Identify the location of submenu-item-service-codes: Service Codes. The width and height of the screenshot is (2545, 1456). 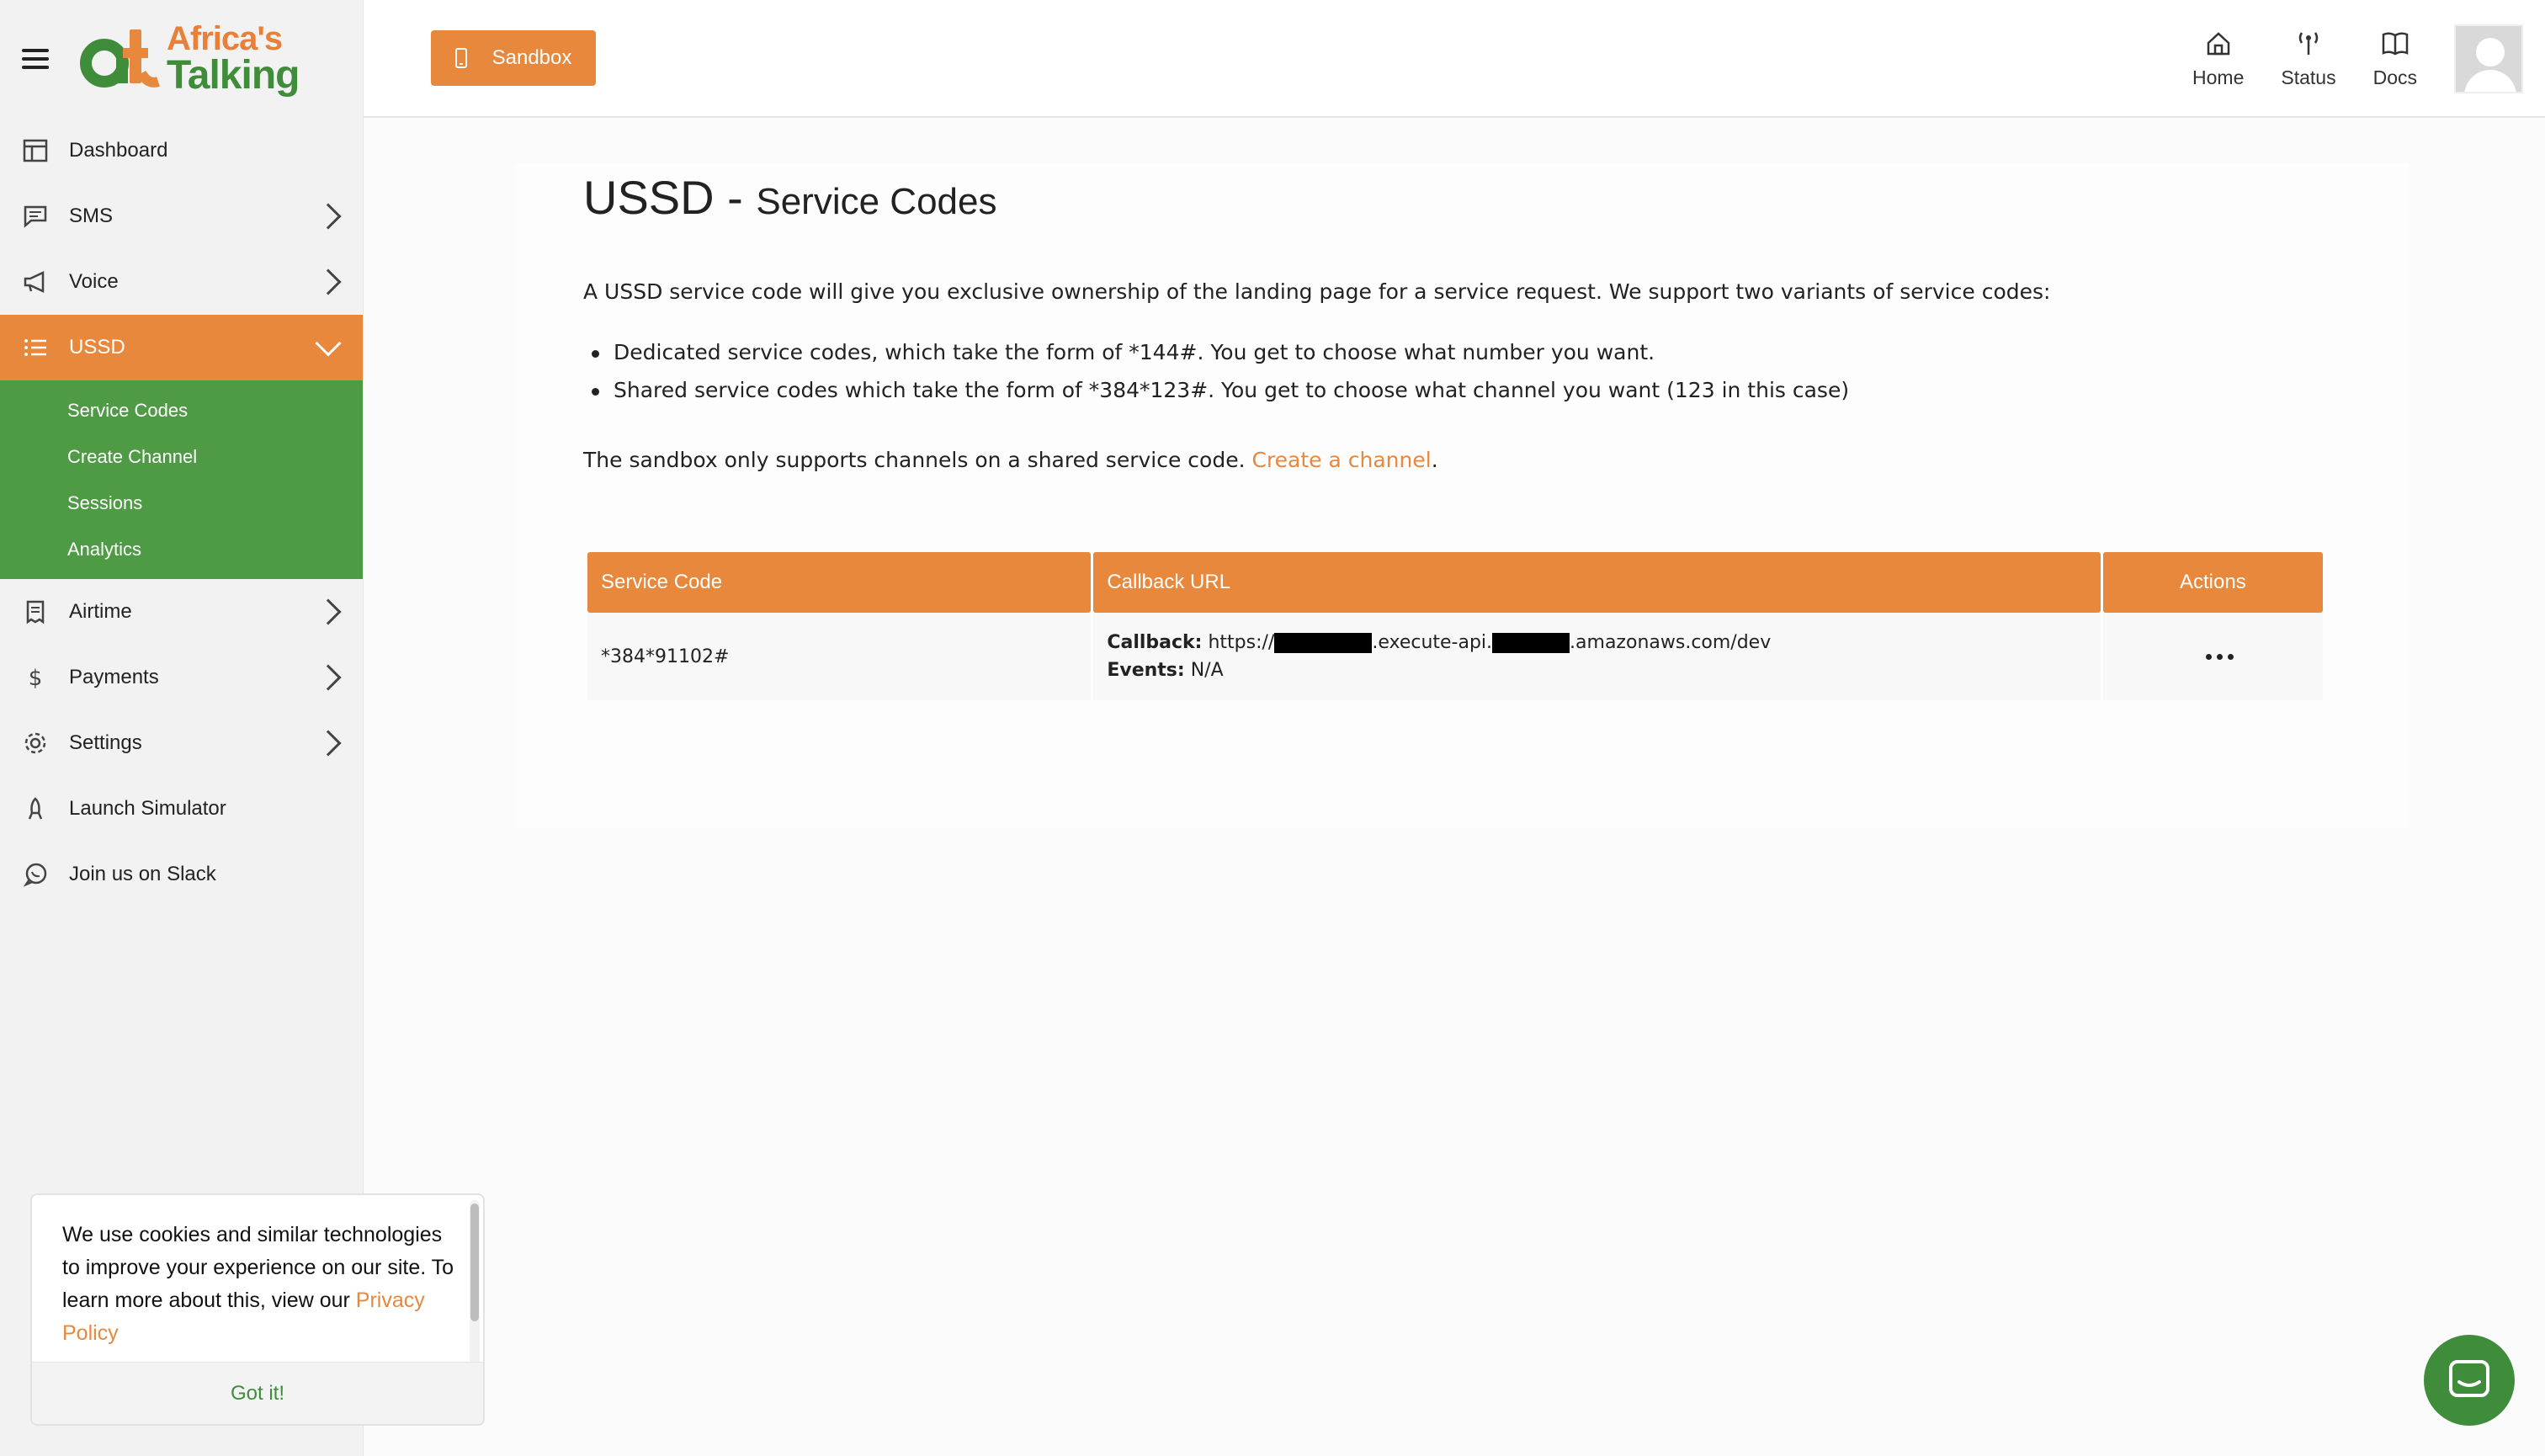
(181, 410).